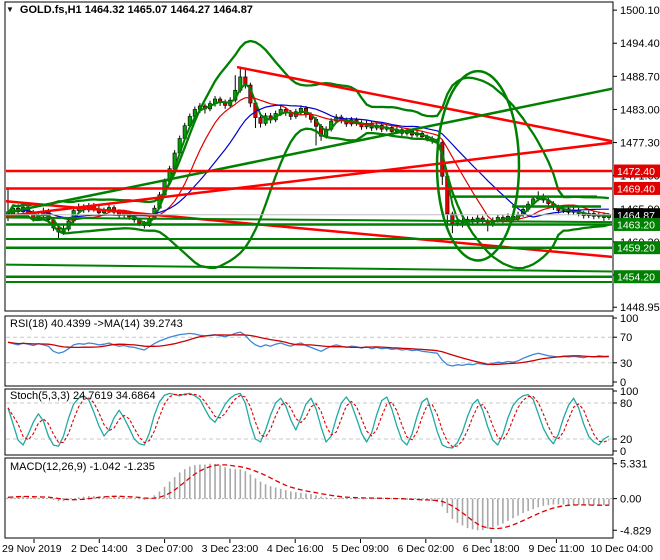 This screenshot has width=660, height=560. Describe the element at coordinates (556, 549) in the screenshot. I see `time-axis-label: 9 Dec 11:00` at that location.